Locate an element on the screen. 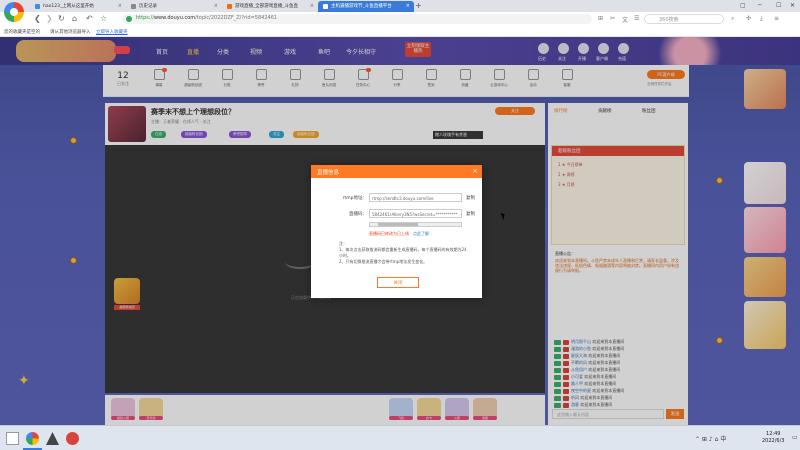 This screenshot has width=800, height=450. close-dialog-button: 关闭 is located at coordinates (398, 282).